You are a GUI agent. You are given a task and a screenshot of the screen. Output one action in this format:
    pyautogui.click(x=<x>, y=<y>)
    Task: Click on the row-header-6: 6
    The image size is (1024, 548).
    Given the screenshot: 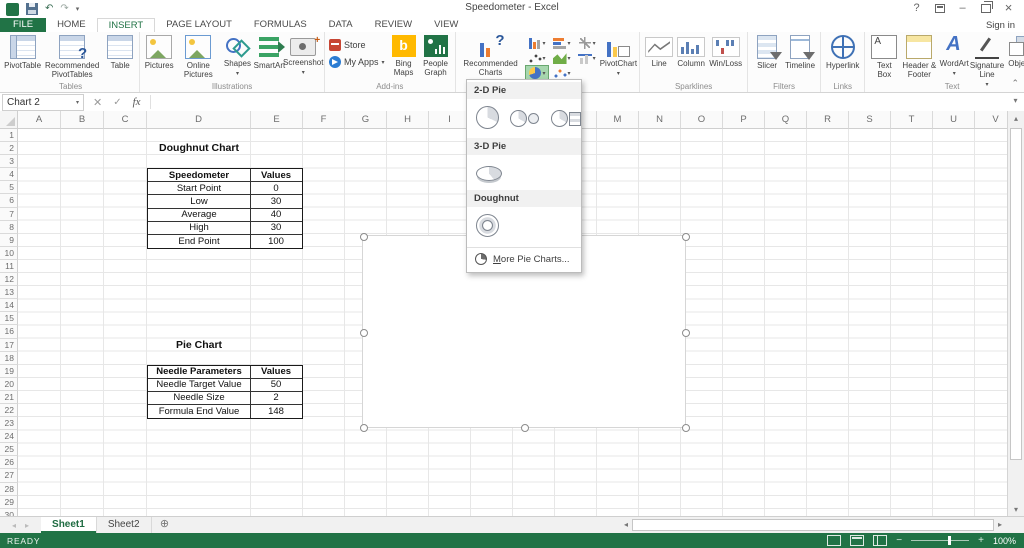 What is the action you would take?
    pyautogui.click(x=9, y=201)
    